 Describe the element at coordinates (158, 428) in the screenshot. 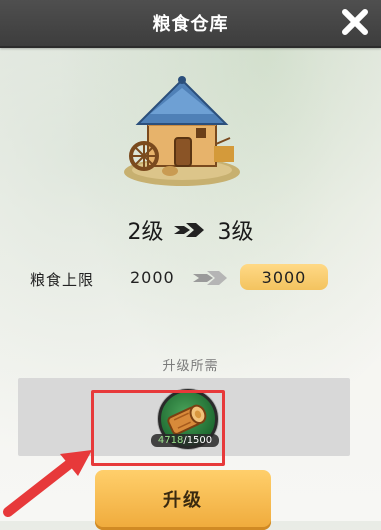

I see `tutorial-highlight-box` at that location.